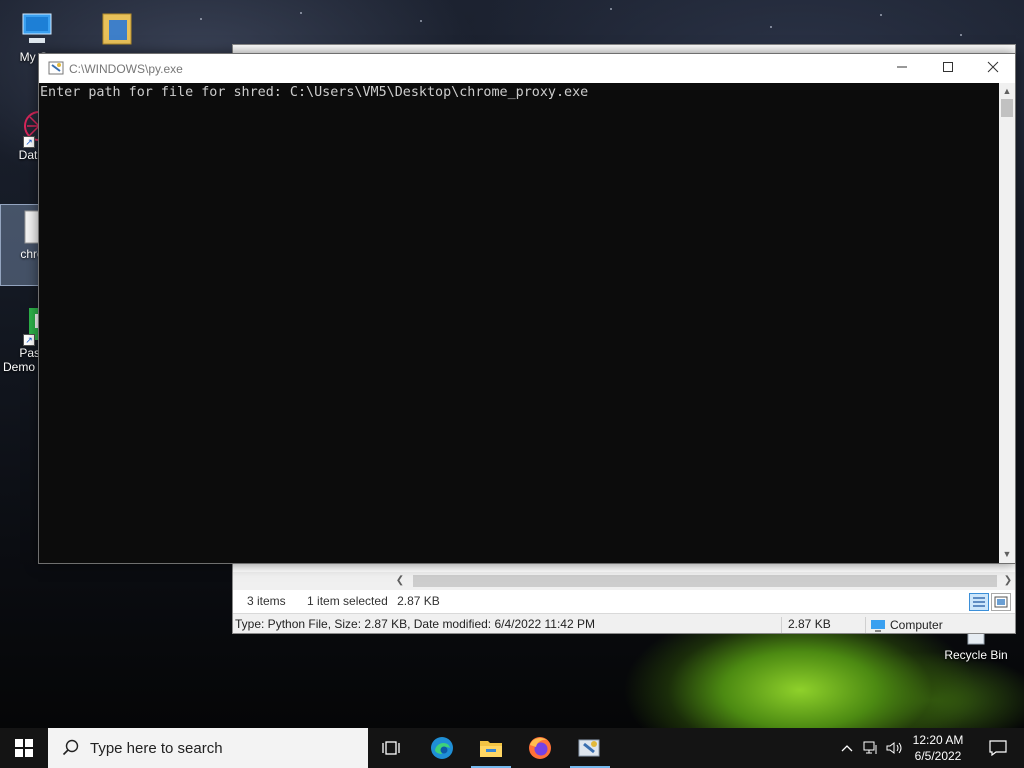 This screenshot has height=768, width=1024. What do you see at coordinates (938, 748) in the screenshot?
I see `taskbar-clock: 12:20 AM 6/5/2022` at bounding box center [938, 748].